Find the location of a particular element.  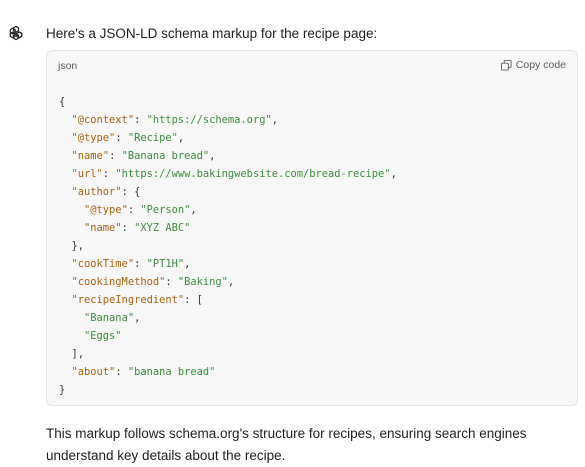

code-line: "cookingMethod": "Baking", is located at coordinates (228, 282).